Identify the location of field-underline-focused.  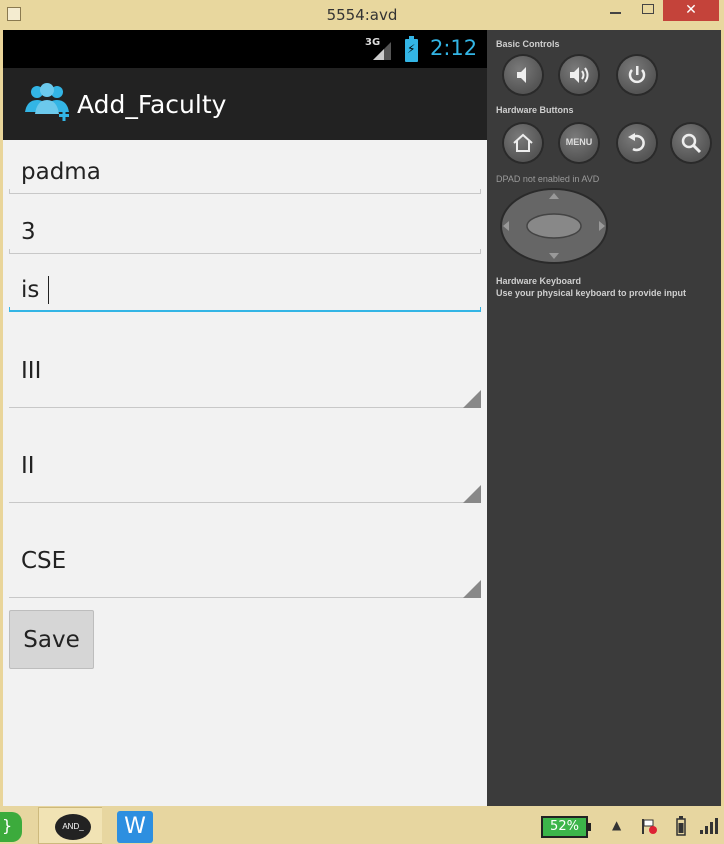
(245, 309).